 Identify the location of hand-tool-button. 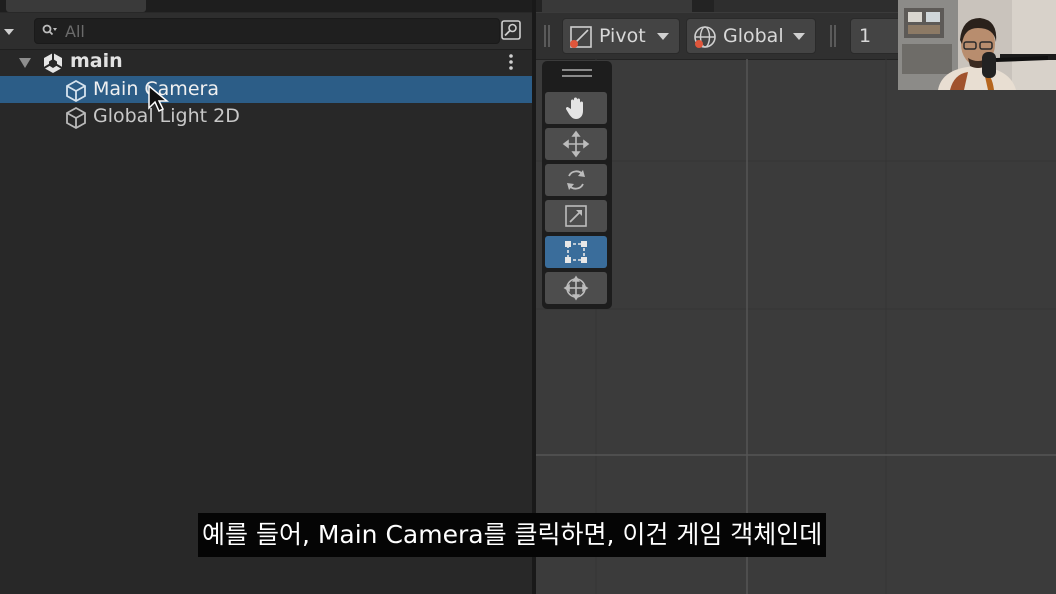
(576, 108).